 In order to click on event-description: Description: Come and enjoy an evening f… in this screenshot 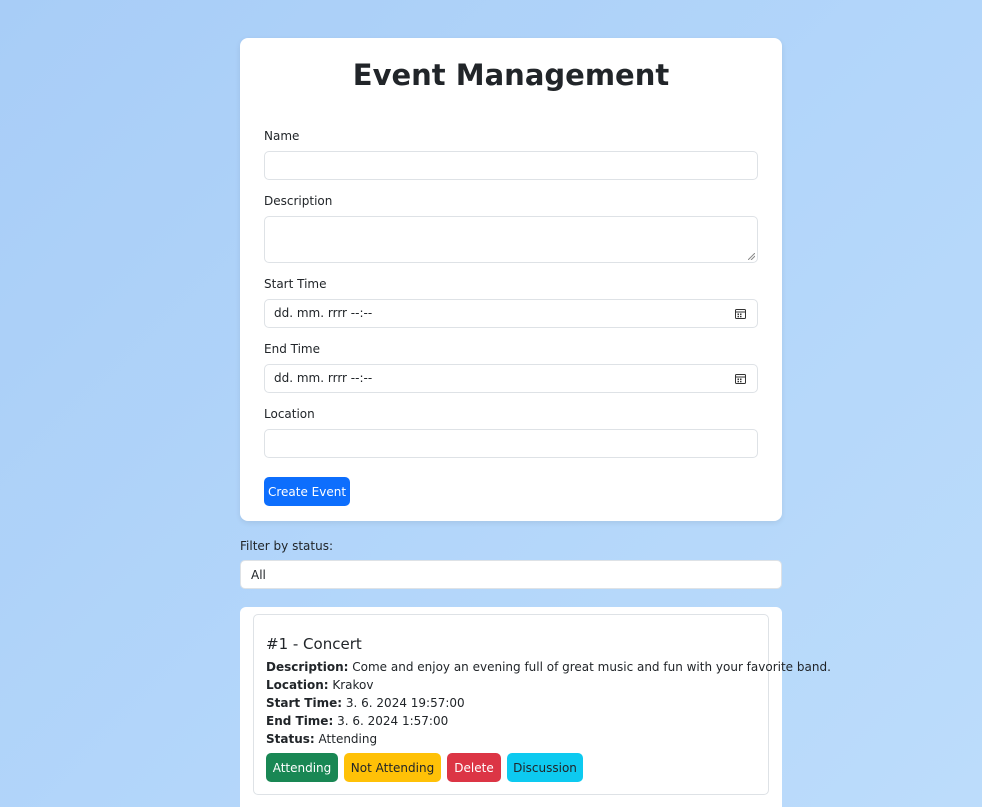, I will do `click(548, 667)`.